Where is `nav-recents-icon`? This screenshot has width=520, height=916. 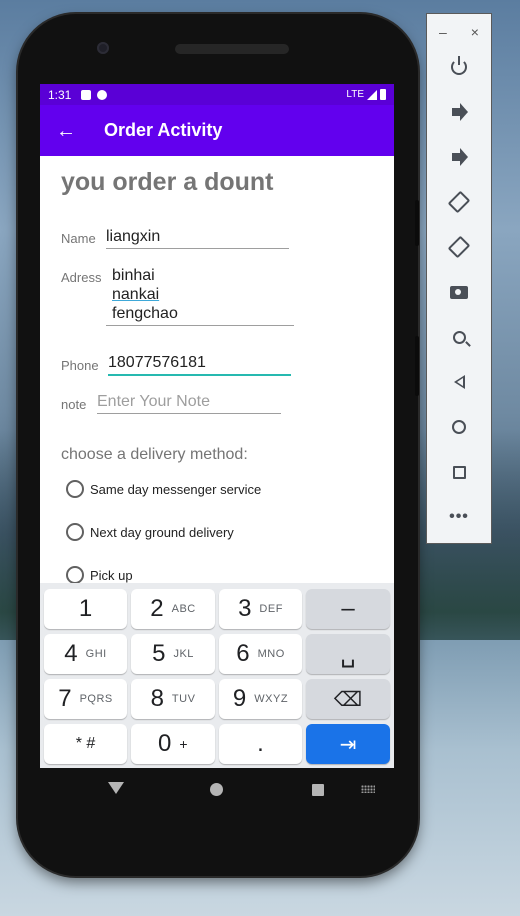 nav-recents-icon is located at coordinates (318, 790).